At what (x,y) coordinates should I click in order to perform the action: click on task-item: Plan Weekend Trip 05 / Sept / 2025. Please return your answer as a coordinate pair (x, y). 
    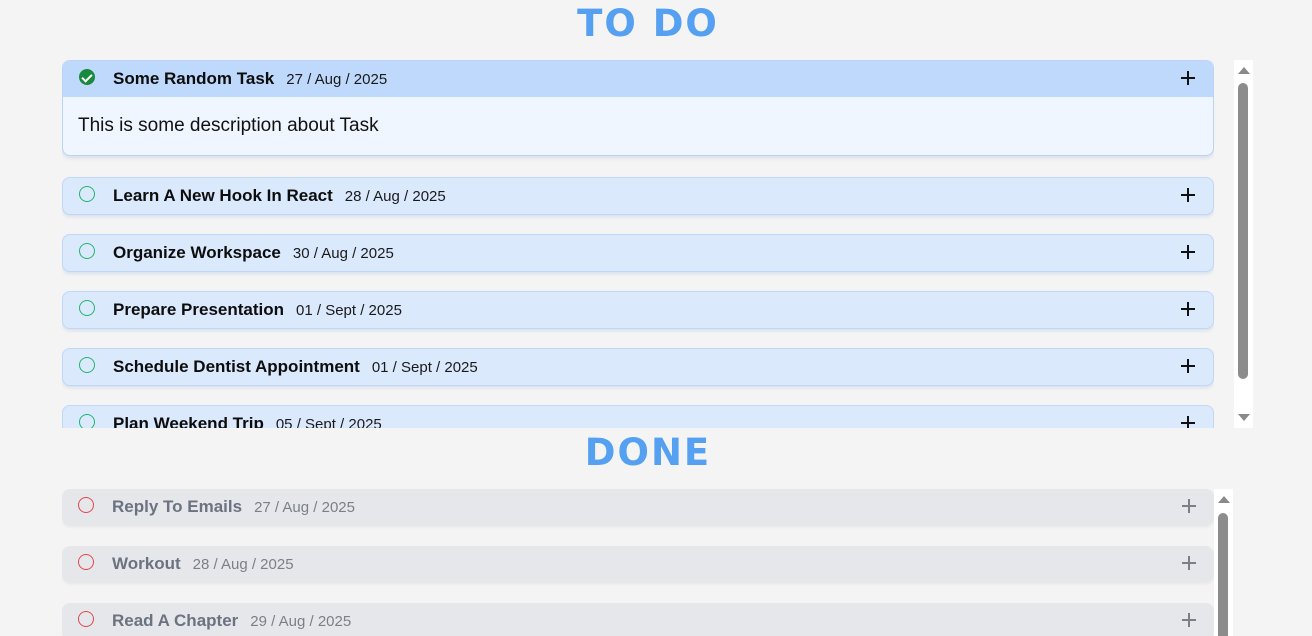
    Looking at the image, I should click on (638, 416).